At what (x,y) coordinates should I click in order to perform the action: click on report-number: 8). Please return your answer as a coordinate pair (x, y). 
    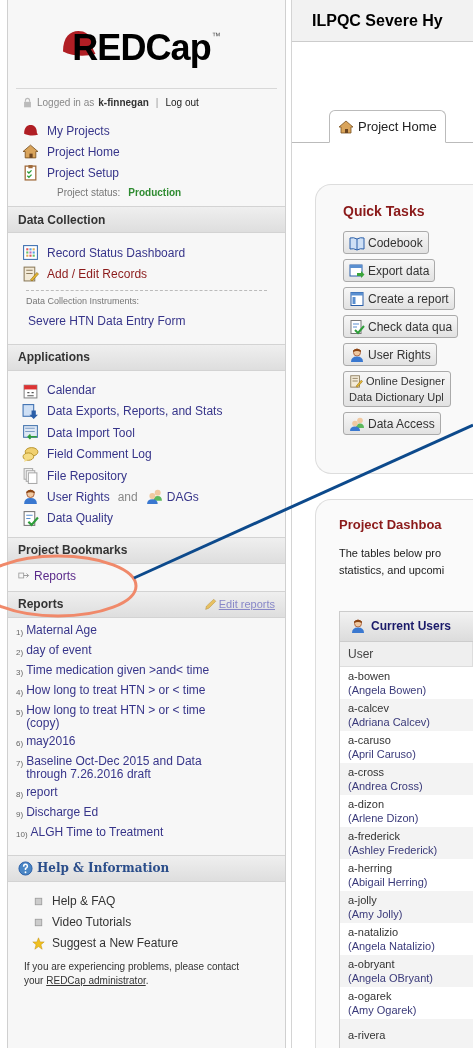
    Looking at the image, I should click on (20, 794).